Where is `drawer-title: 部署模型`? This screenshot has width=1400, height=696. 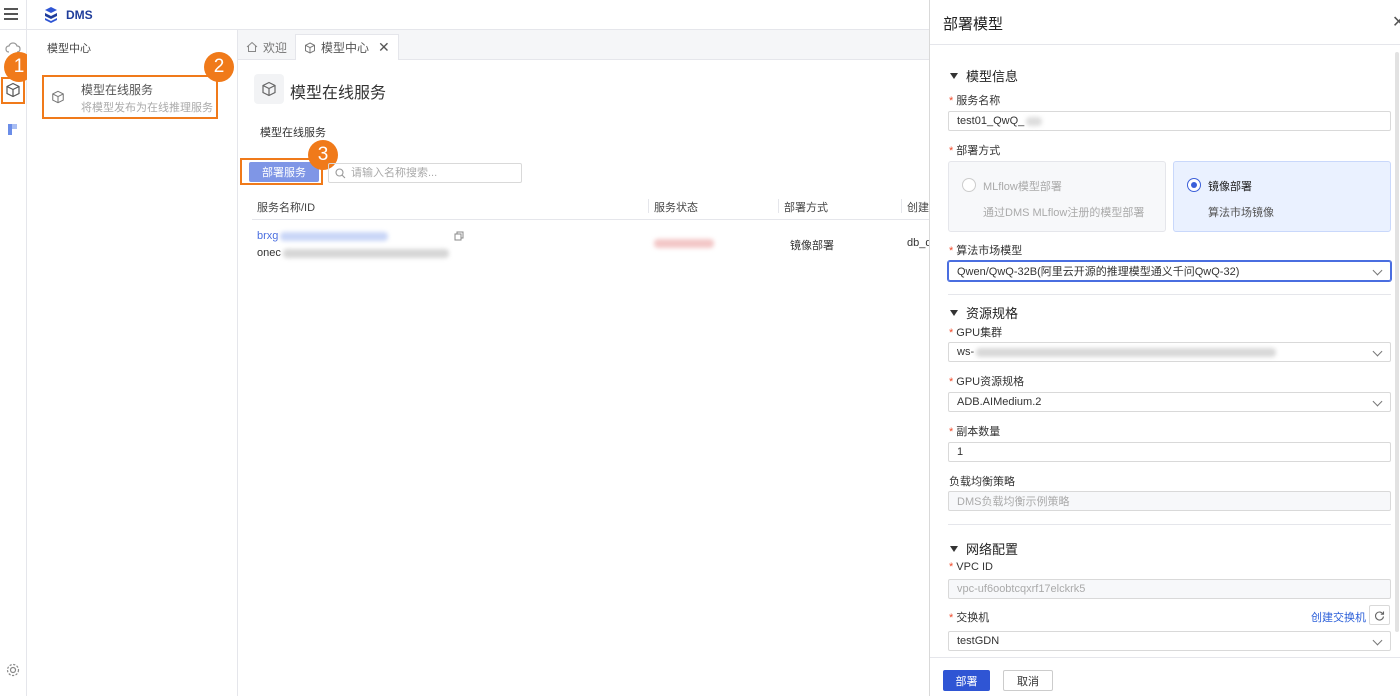 drawer-title: 部署模型 is located at coordinates (973, 24).